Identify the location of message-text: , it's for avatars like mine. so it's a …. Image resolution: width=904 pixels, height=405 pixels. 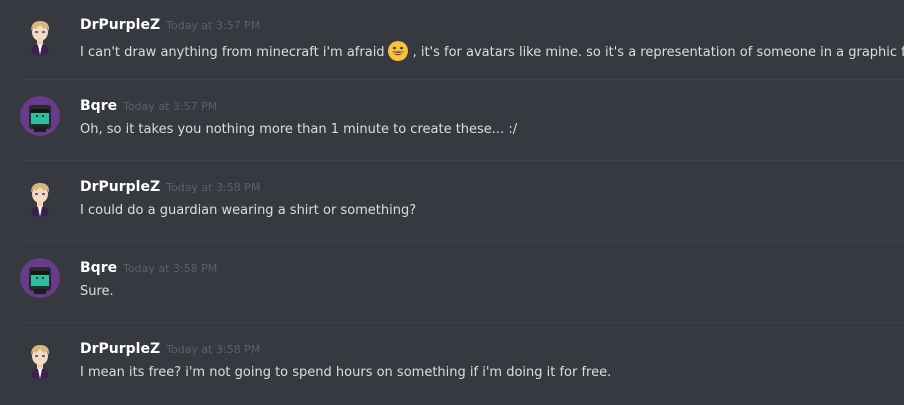
(658, 52).